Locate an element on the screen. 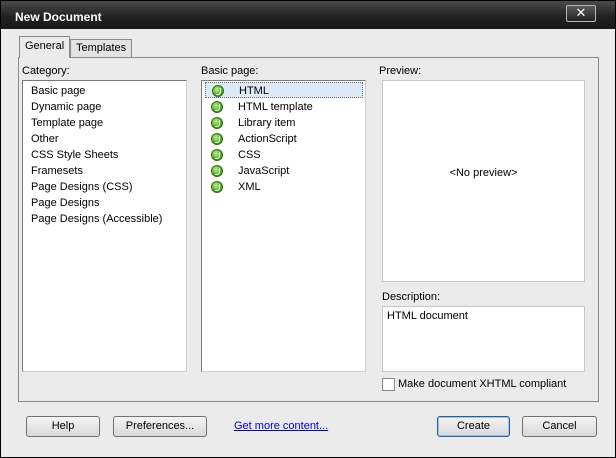  page-type-item-selected: HTML is located at coordinates (284, 90).